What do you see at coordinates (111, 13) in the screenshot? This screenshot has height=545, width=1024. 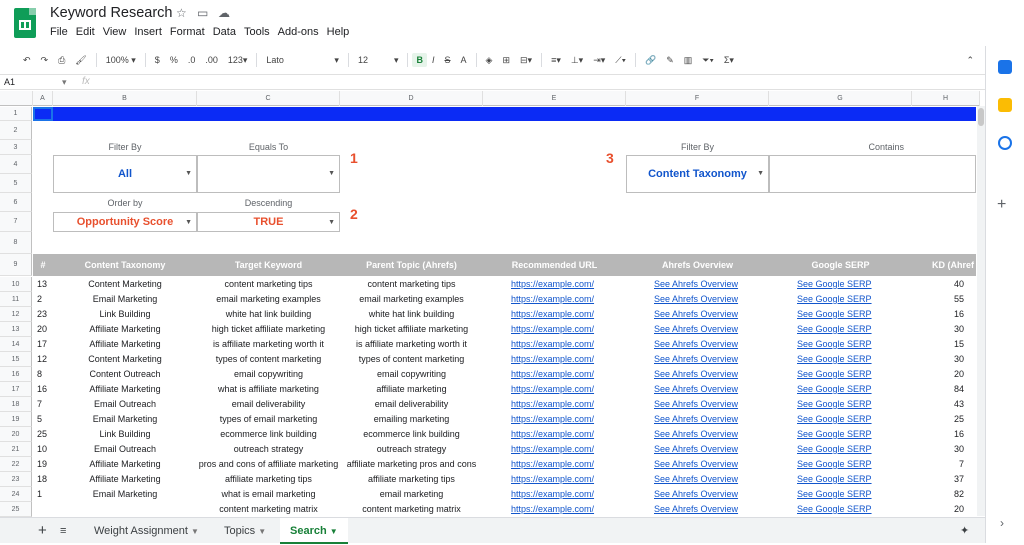 I see `document-title: Keyword Research` at bounding box center [111, 13].